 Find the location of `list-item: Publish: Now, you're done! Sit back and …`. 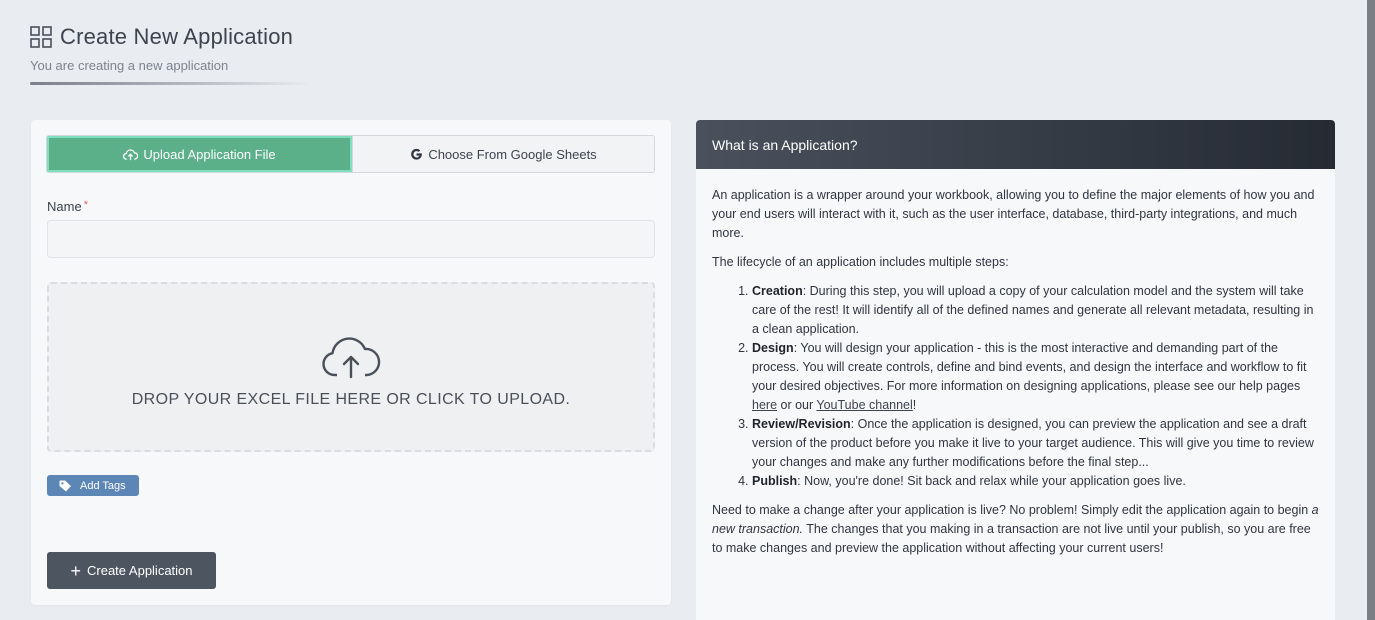

list-item: Publish: Now, you're done! Sit back and … is located at coordinates (1035, 481).